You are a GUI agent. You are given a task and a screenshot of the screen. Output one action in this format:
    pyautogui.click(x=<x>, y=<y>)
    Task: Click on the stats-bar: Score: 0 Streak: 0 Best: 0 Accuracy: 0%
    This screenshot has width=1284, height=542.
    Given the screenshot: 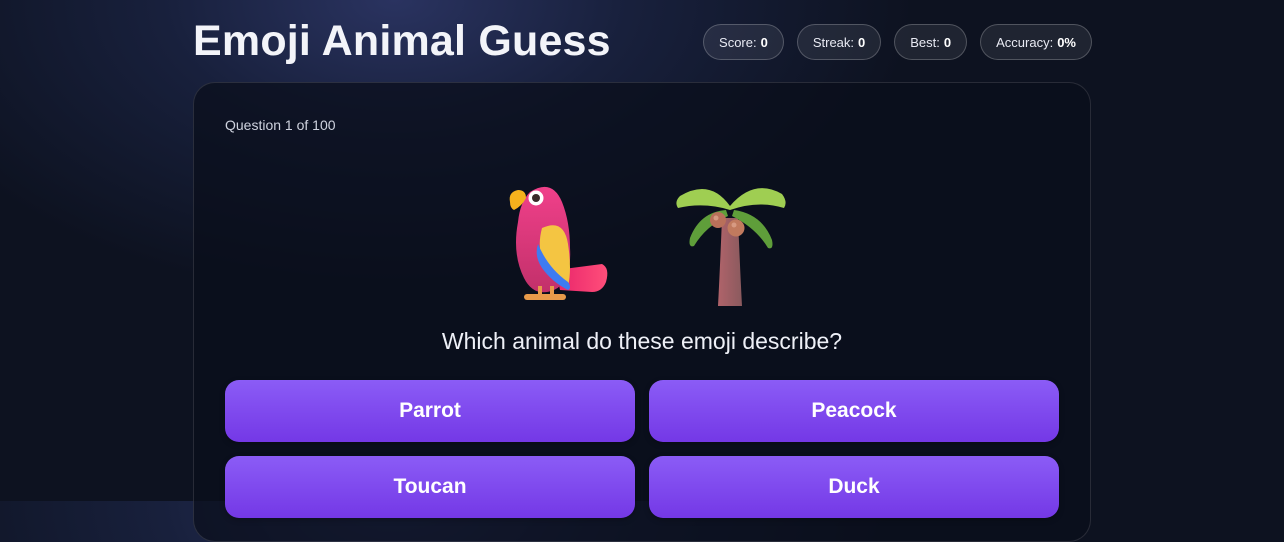 What is the action you would take?
    pyautogui.click(x=897, y=42)
    